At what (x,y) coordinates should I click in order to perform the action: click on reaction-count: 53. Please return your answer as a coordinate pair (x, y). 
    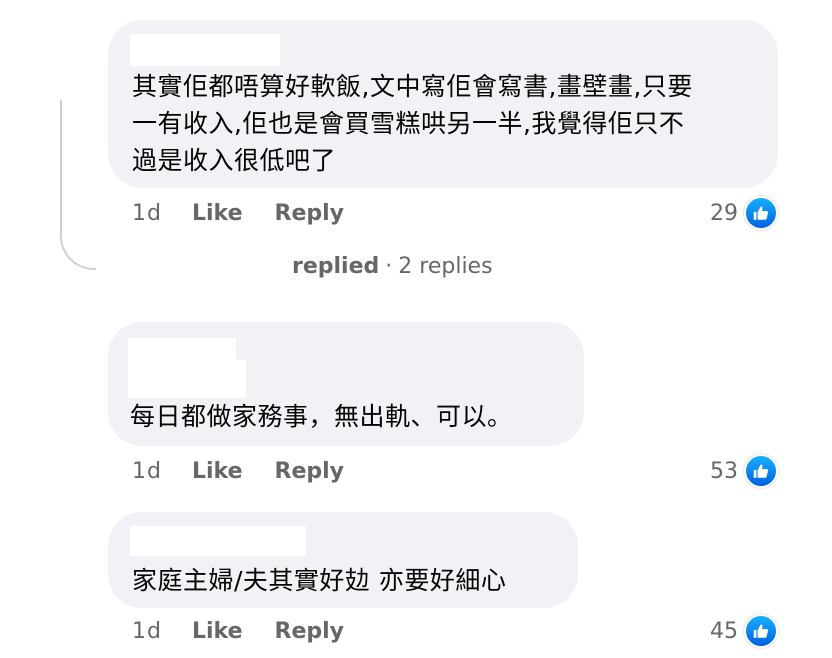
    Looking at the image, I should click on (744, 471).